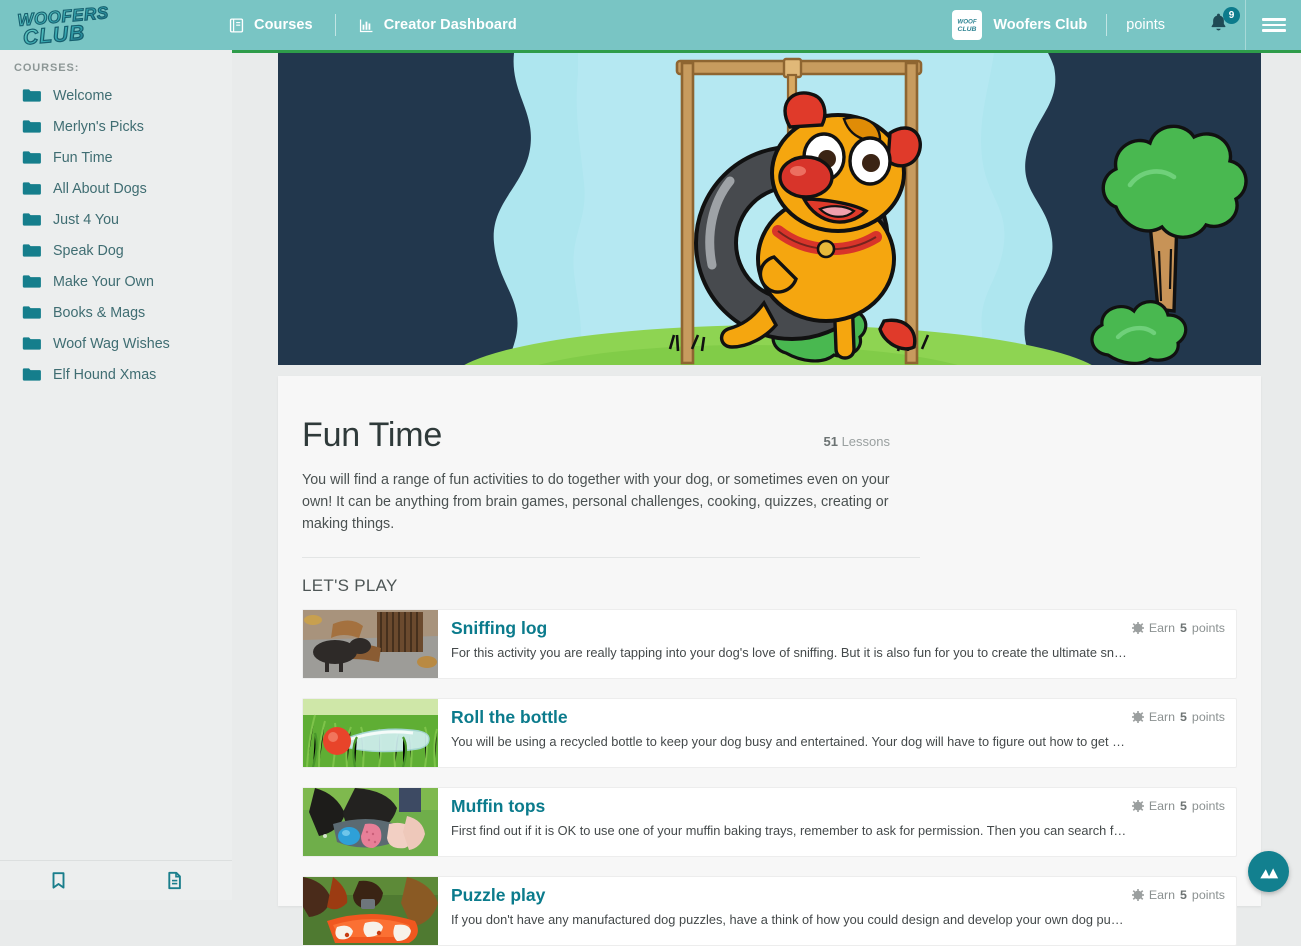 The height and width of the screenshot is (946, 1301). What do you see at coordinates (116, 157) in the screenshot?
I see `sidebar-item-fun-time: Fun Time` at bounding box center [116, 157].